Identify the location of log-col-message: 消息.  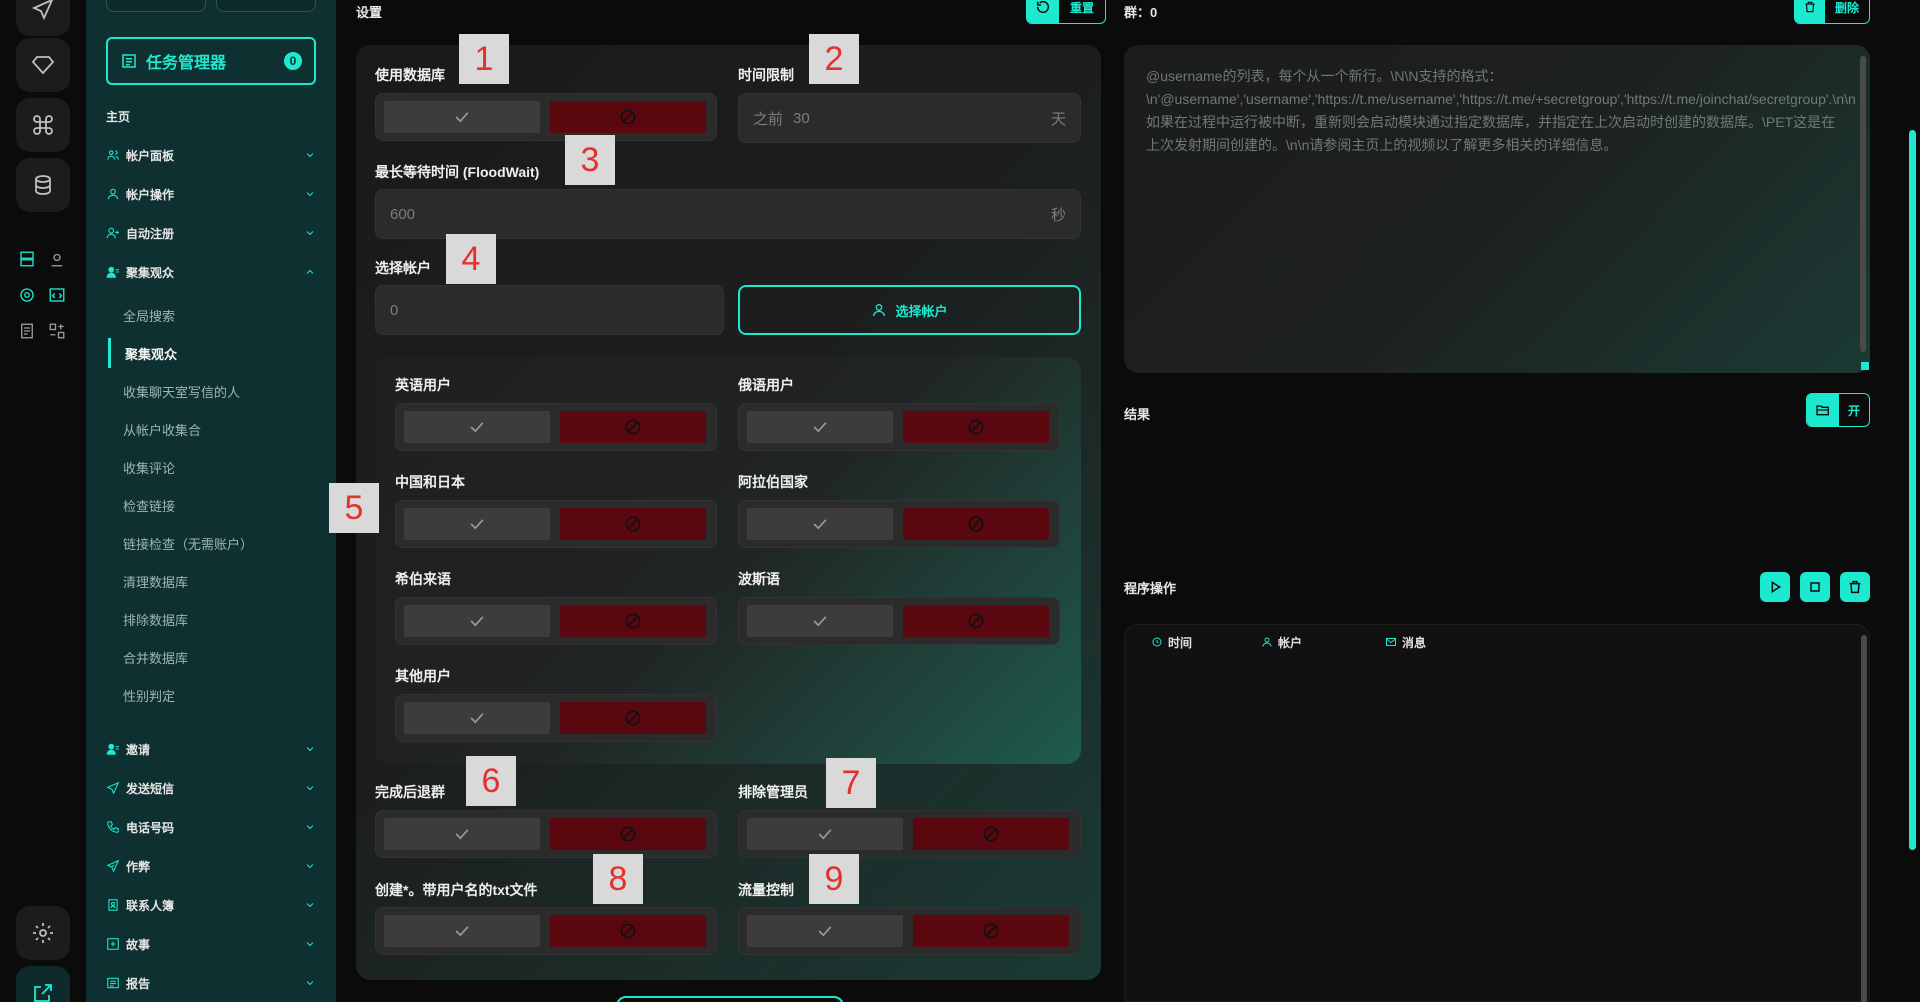
(1405, 642).